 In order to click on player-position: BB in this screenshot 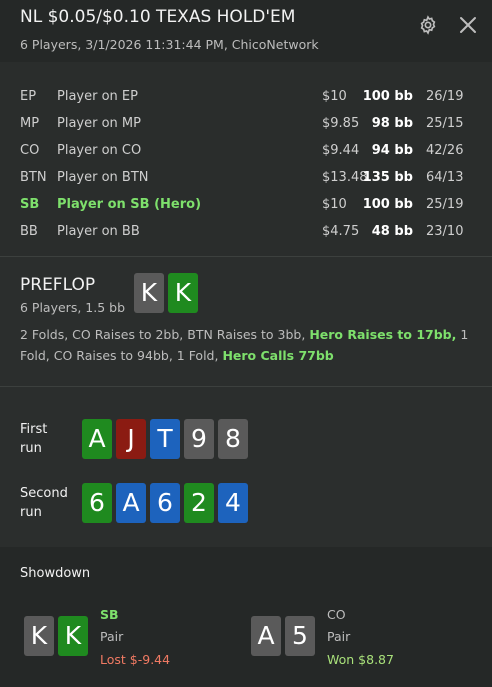, I will do `click(29, 231)`.